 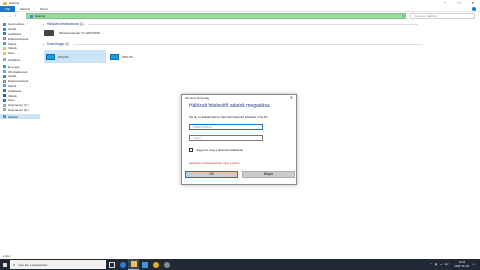 What do you see at coordinates (7, 256) in the screenshot?
I see `item-count: 2 elem` at bounding box center [7, 256].